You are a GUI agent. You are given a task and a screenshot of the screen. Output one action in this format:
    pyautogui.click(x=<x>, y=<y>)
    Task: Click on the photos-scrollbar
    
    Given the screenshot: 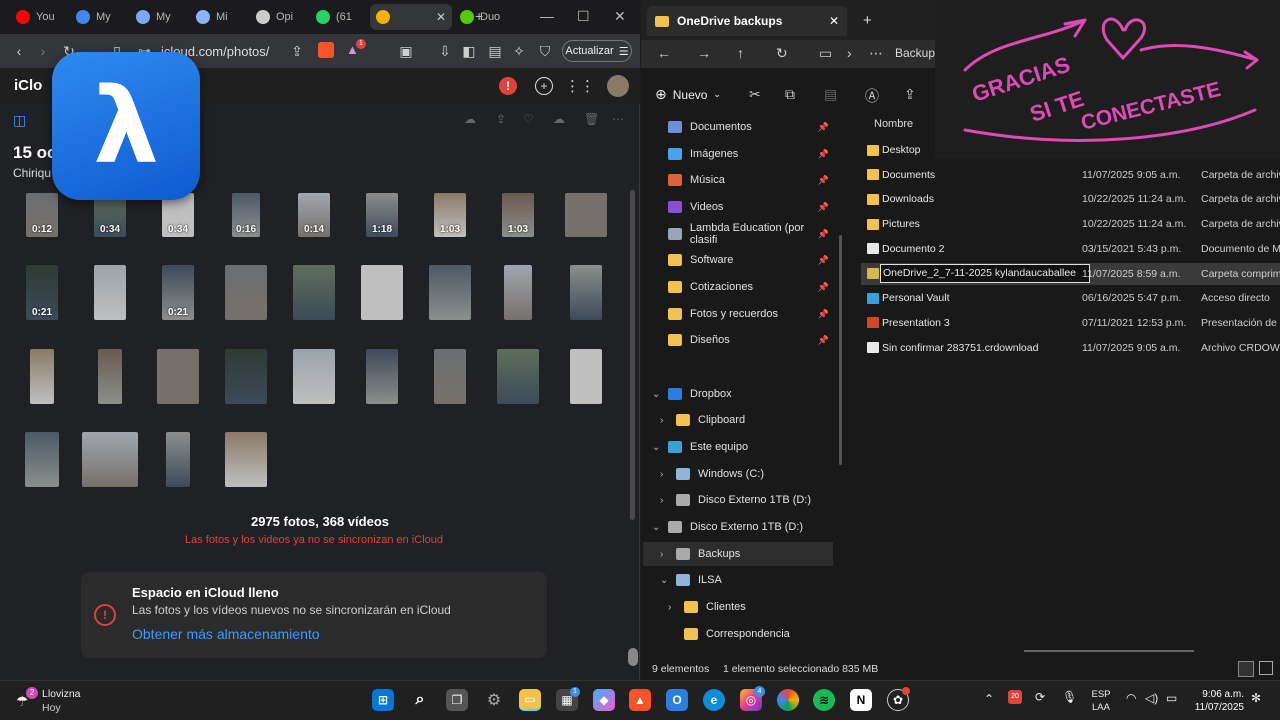 What is the action you would take?
    pyautogui.click(x=632, y=355)
    